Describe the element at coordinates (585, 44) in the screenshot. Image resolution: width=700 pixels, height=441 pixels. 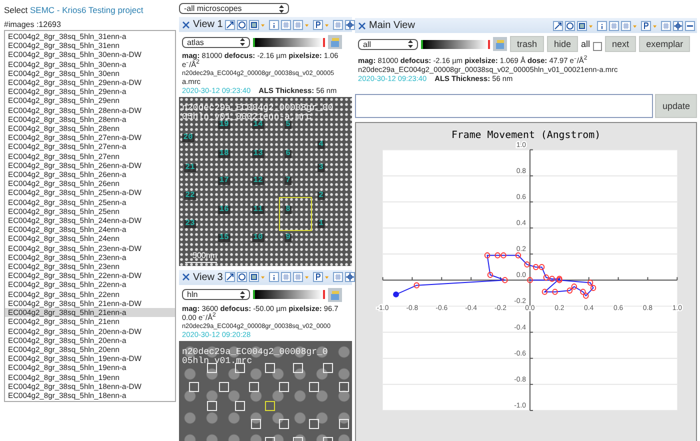
I see `all-label: all` at that location.